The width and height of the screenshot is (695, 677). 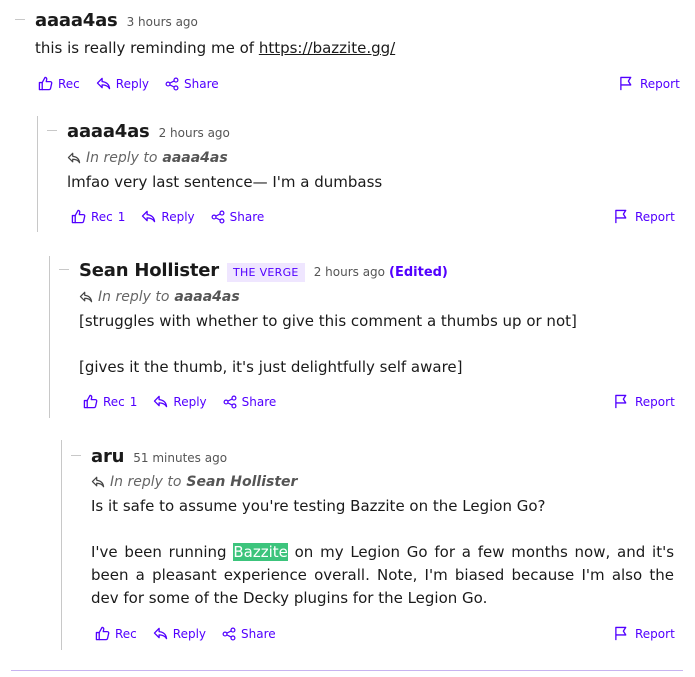 I want to click on comment-body: lmfao very last sentence— I'm a dumbass, so click(x=369, y=182).